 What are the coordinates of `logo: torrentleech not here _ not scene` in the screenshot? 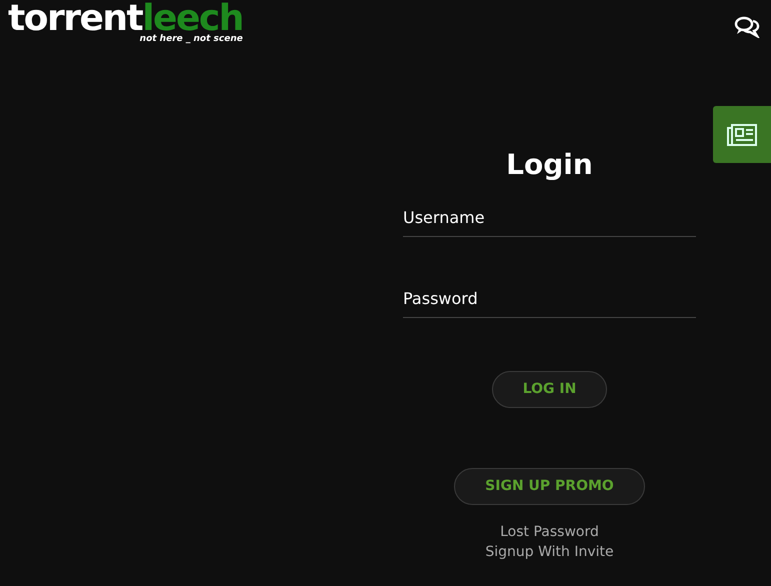 It's located at (125, 22).